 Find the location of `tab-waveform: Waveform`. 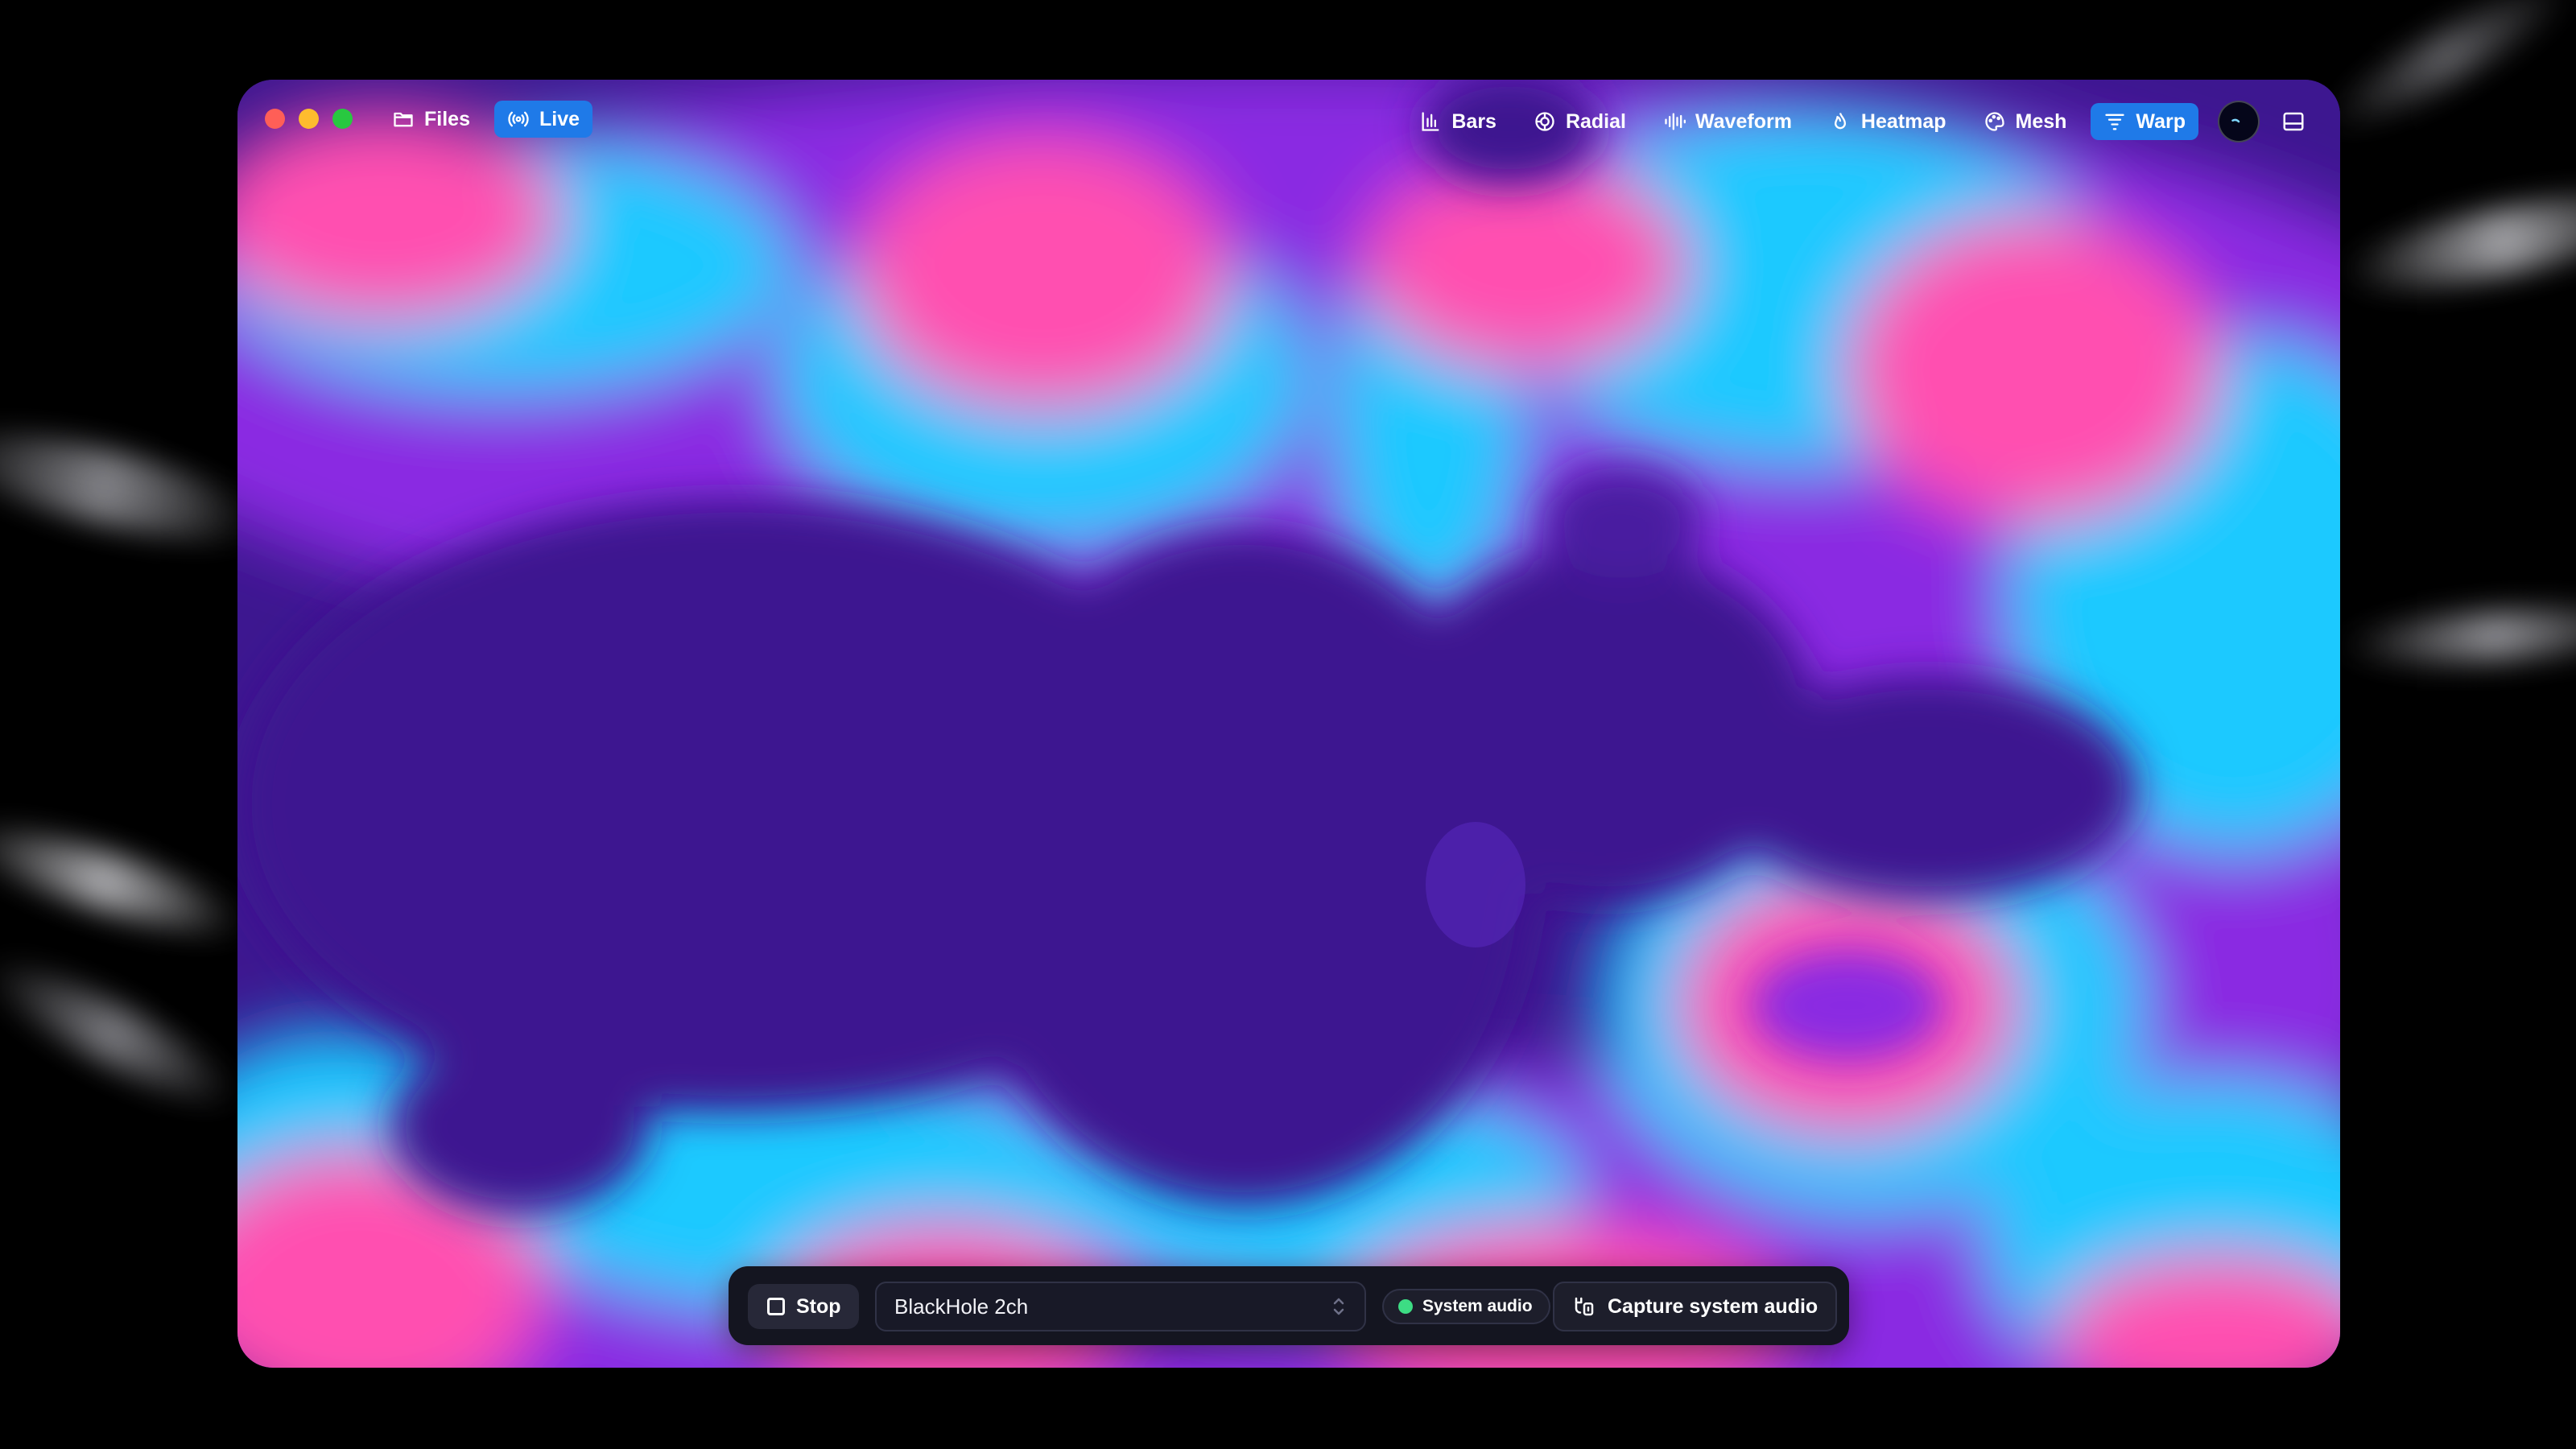

tab-waveform: Waveform is located at coordinates (1727, 121).